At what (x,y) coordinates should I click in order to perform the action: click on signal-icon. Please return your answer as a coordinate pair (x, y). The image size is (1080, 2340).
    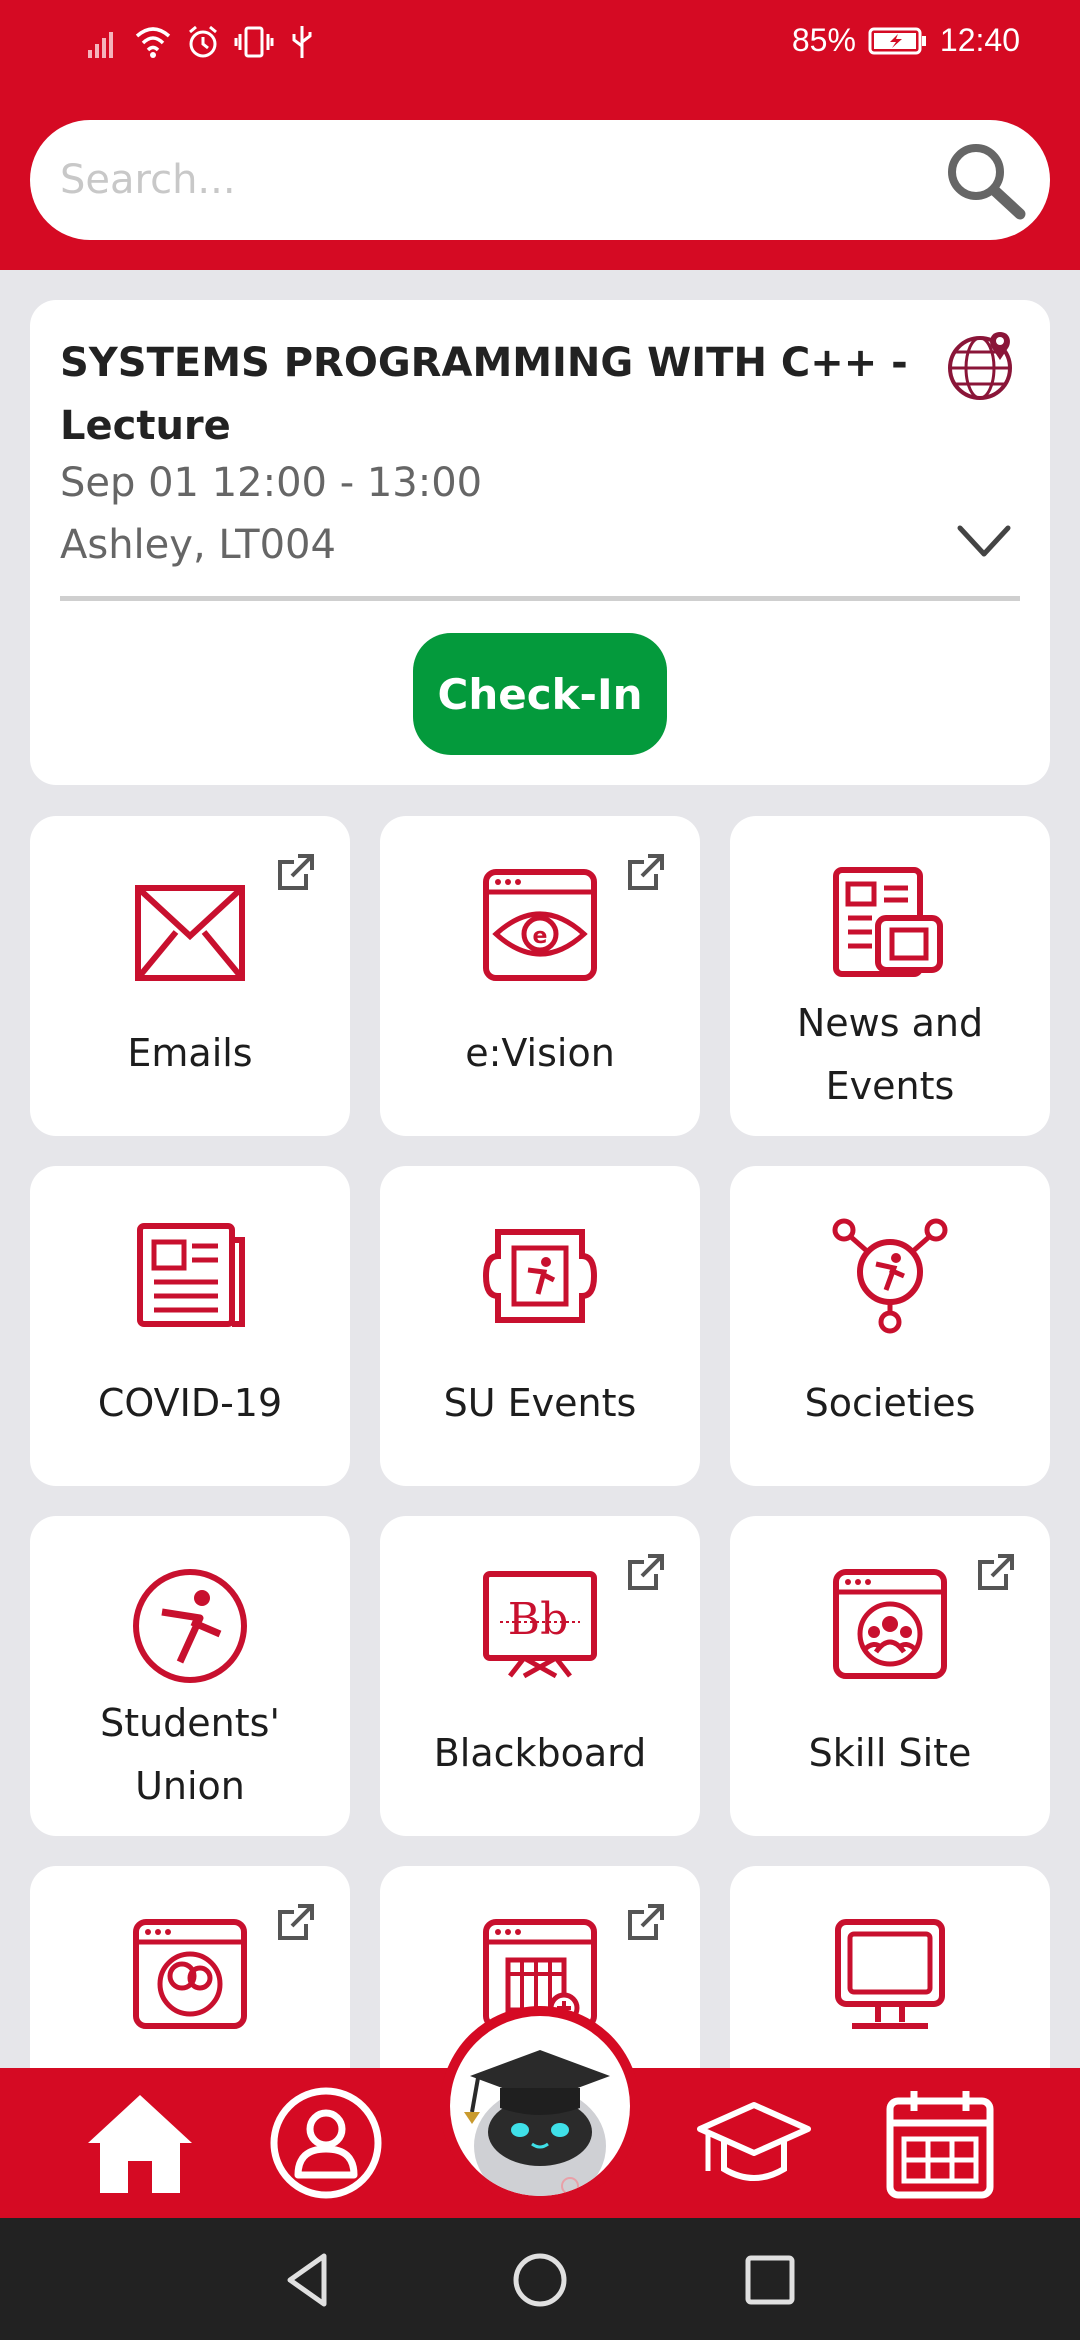
    Looking at the image, I should click on (100, 45).